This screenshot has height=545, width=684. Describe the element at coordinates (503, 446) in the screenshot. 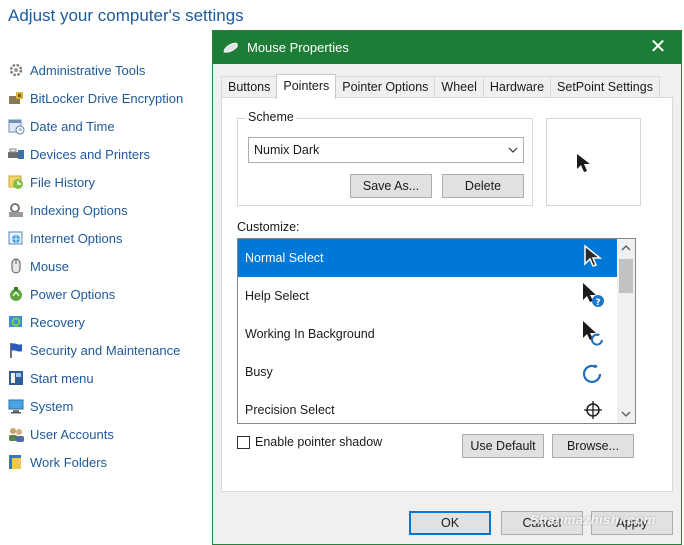

I see `use-default-button: Use Default` at that location.